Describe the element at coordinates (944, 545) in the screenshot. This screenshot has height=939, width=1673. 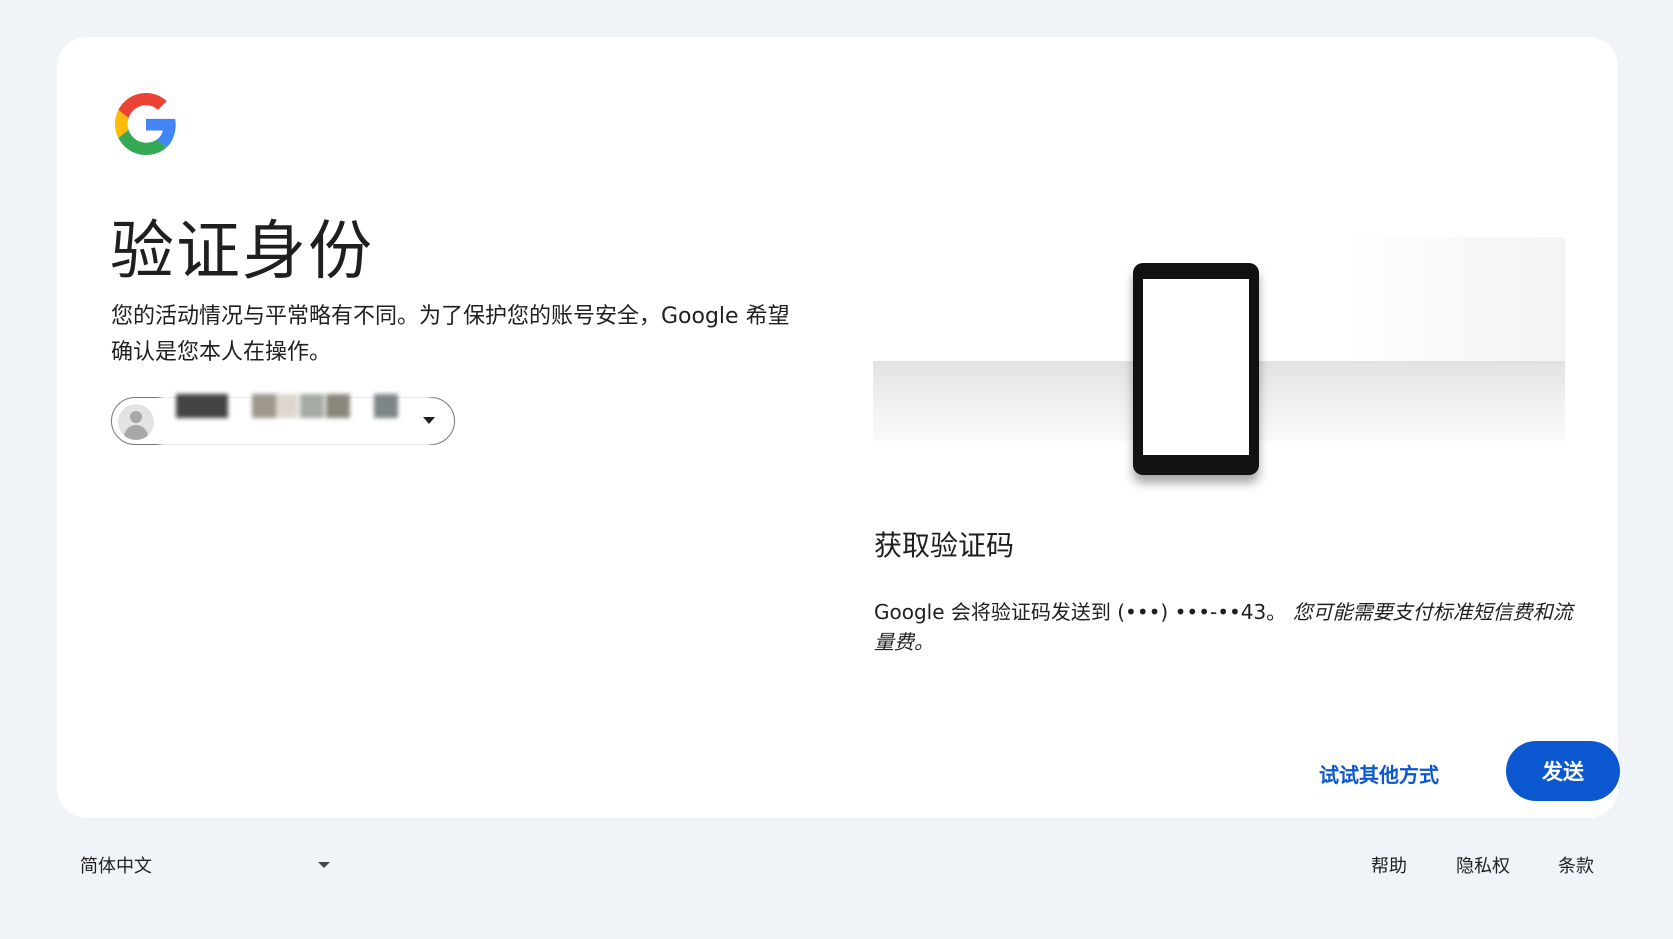
I see `section-heading: 获取验证码` at that location.